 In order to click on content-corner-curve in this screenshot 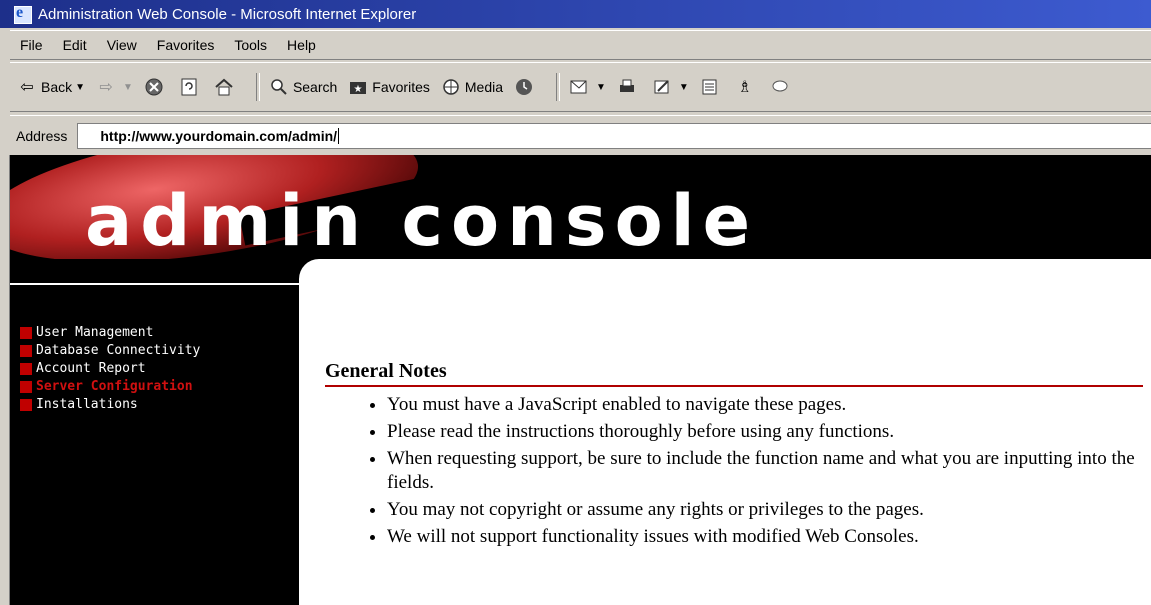, I will do `click(319, 279)`.